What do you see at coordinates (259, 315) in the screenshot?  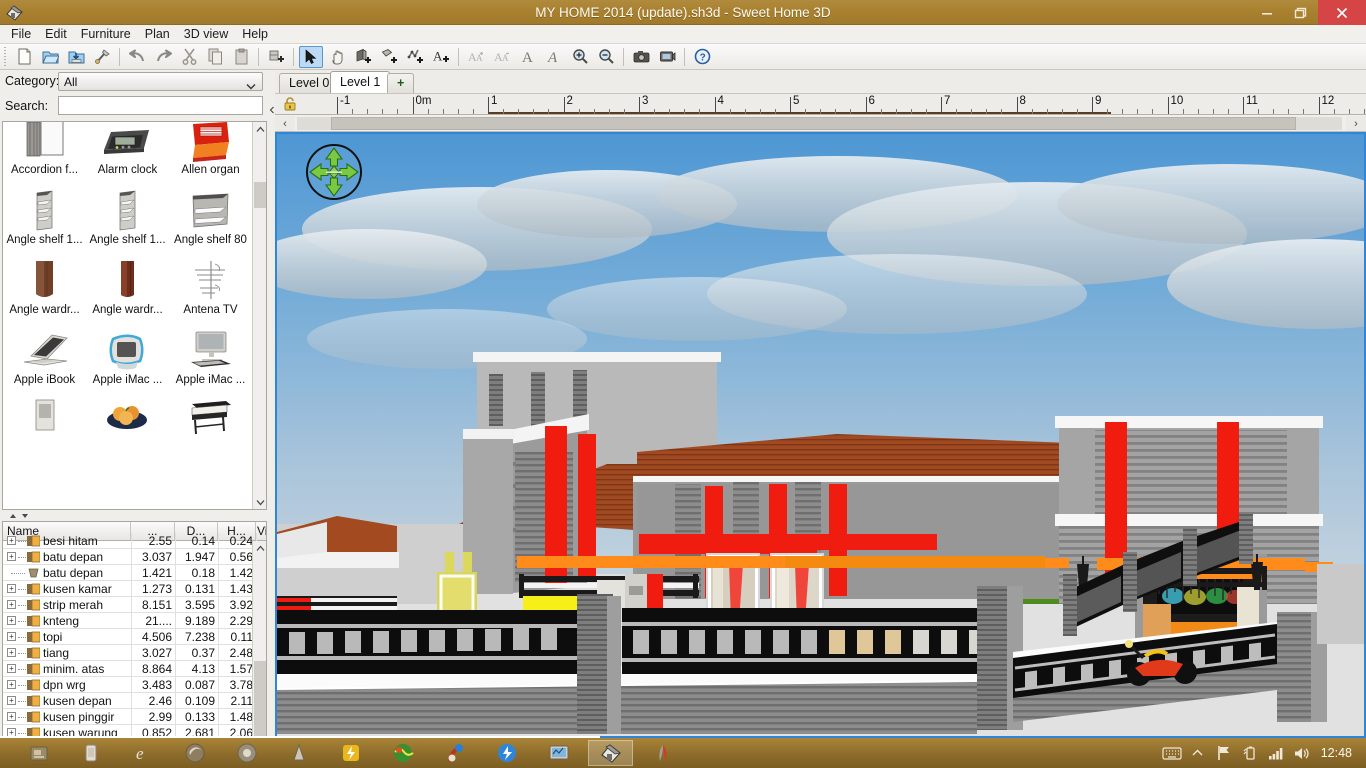 I see `catalog-scrollbar` at bounding box center [259, 315].